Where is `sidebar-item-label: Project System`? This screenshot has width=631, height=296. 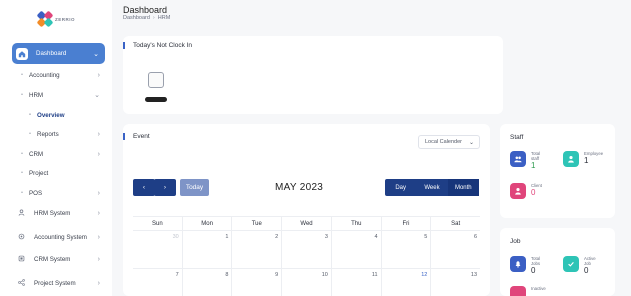 sidebar-item-label: Project System is located at coordinates (55, 283).